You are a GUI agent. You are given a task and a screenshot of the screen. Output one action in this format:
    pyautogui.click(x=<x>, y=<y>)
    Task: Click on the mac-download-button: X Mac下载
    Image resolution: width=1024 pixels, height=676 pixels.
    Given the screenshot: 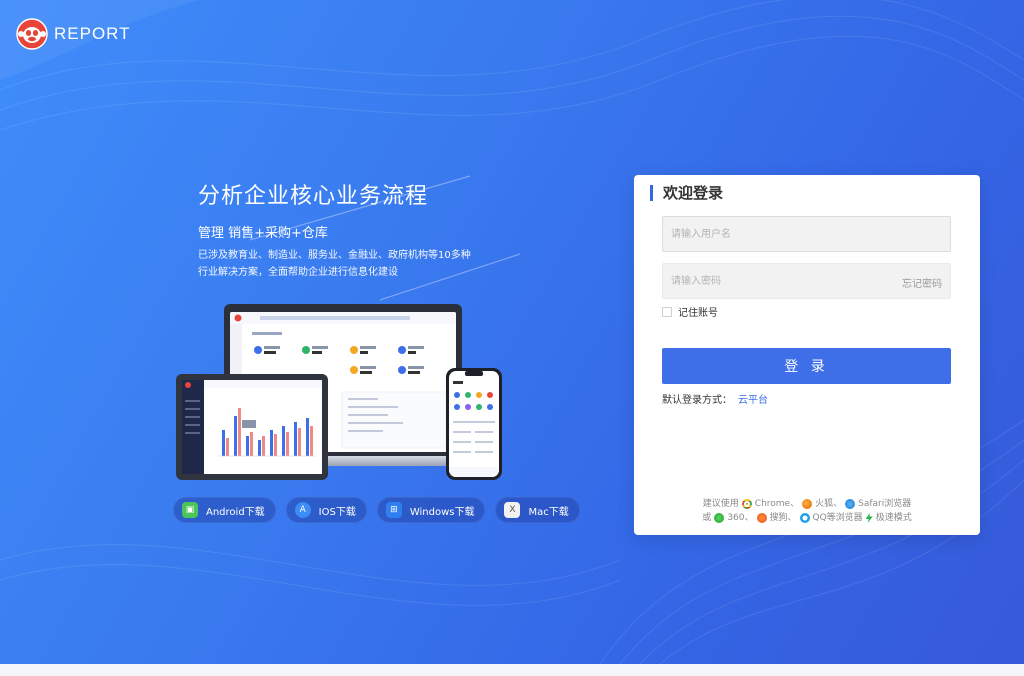 What is the action you would take?
    pyautogui.click(x=537, y=510)
    